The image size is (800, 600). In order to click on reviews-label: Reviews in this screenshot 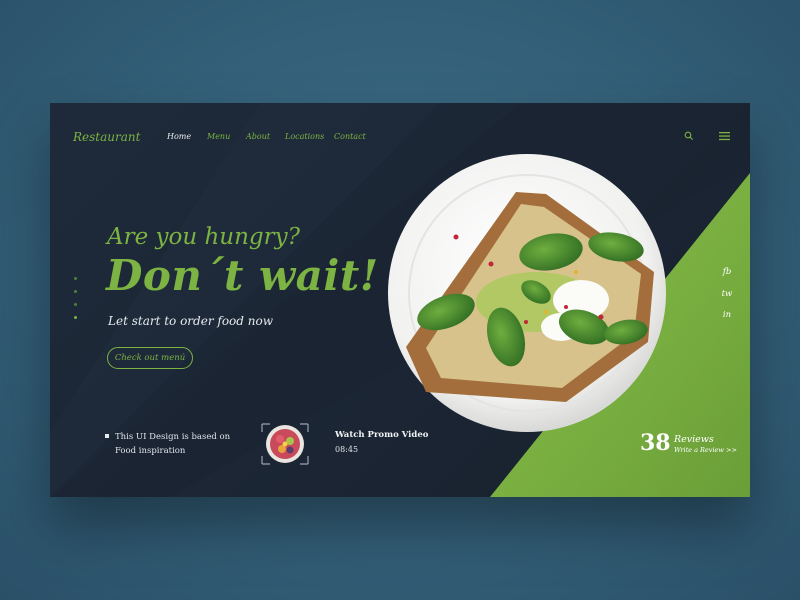, I will do `click(694, 439)`.